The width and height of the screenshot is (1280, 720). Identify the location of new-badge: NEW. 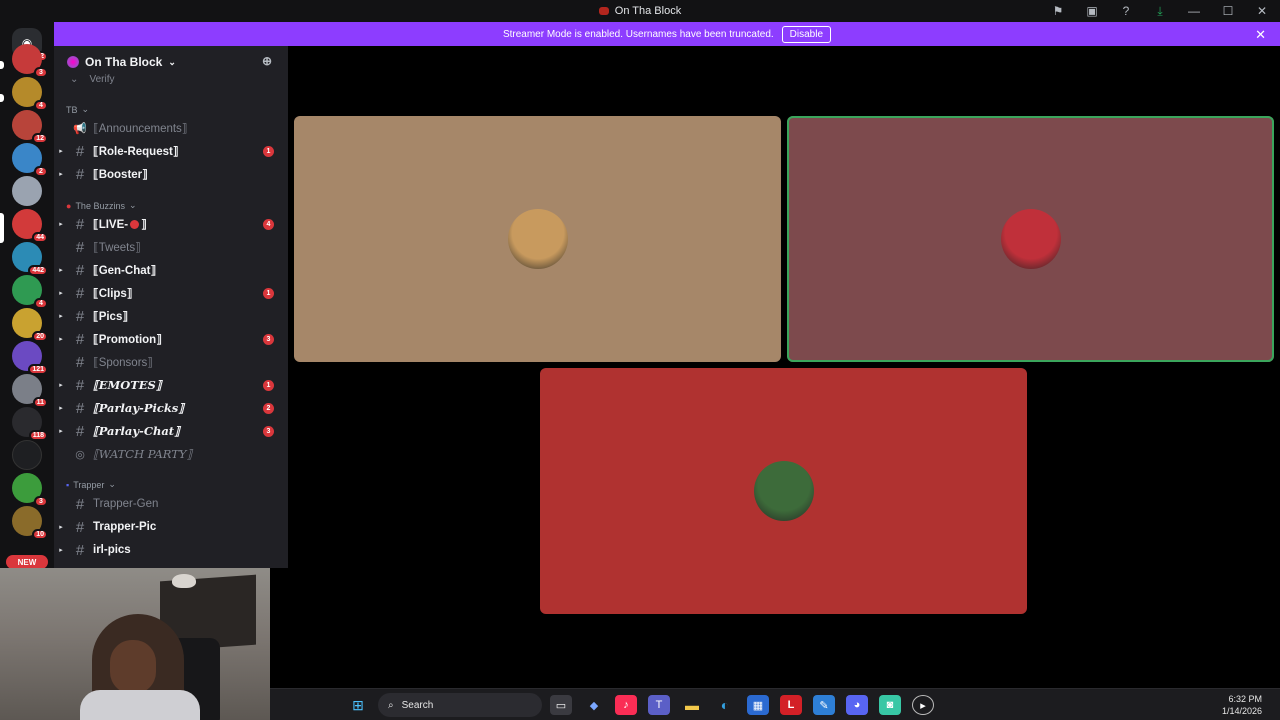
(27, 562).